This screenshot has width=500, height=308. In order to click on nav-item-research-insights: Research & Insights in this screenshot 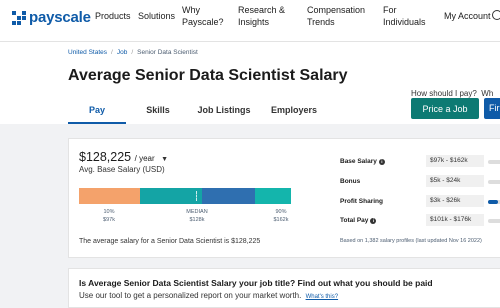, I will do `click(261, 16)`.